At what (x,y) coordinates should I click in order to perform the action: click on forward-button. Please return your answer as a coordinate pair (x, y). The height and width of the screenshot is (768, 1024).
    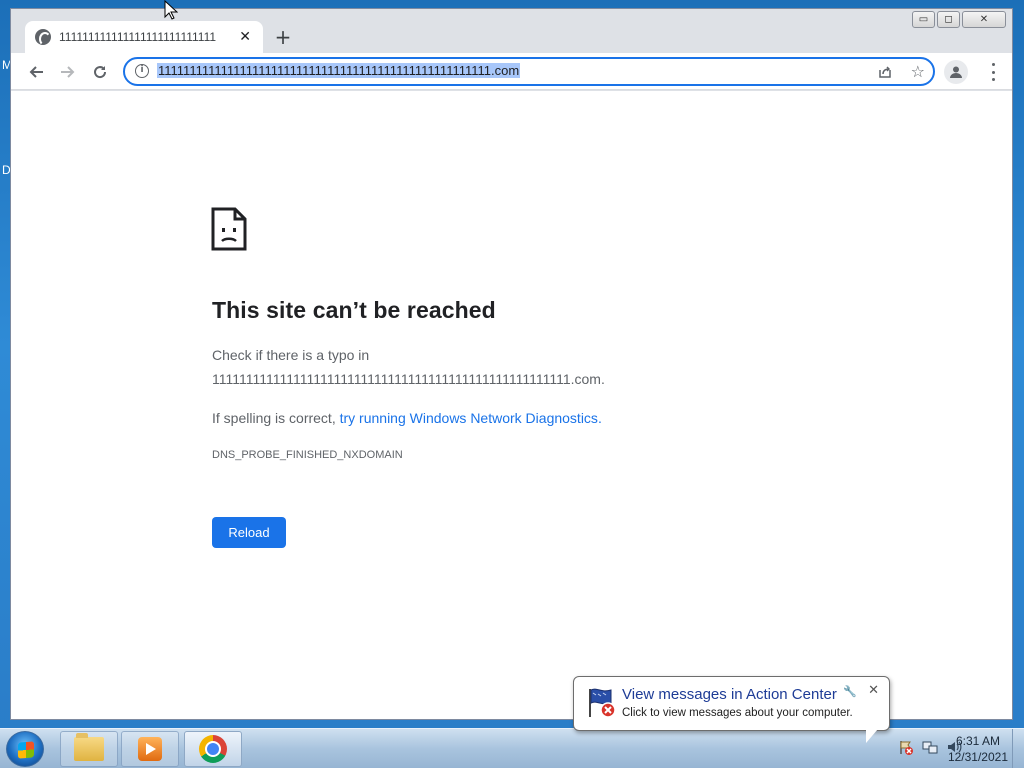
    Looking at the image, I should click on (68, 72).